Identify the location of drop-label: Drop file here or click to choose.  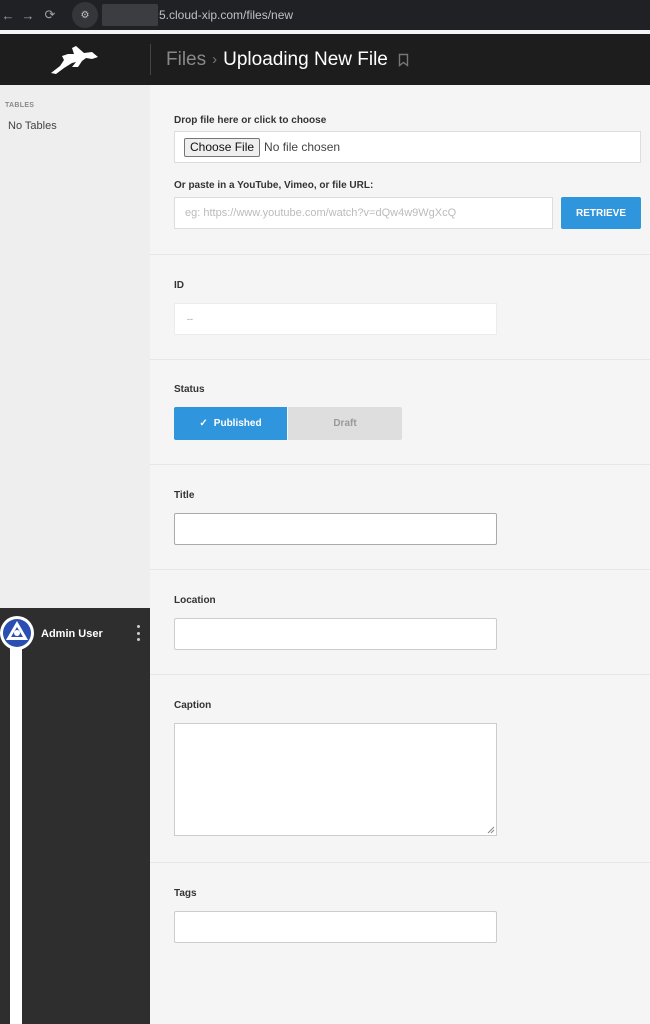
(250, 120).